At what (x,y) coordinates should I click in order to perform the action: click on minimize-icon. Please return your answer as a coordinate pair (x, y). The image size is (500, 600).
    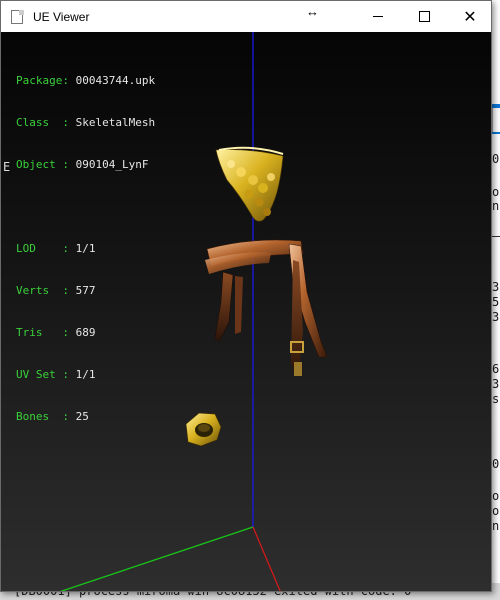
    Looking at the image, I should click on (378, 16).